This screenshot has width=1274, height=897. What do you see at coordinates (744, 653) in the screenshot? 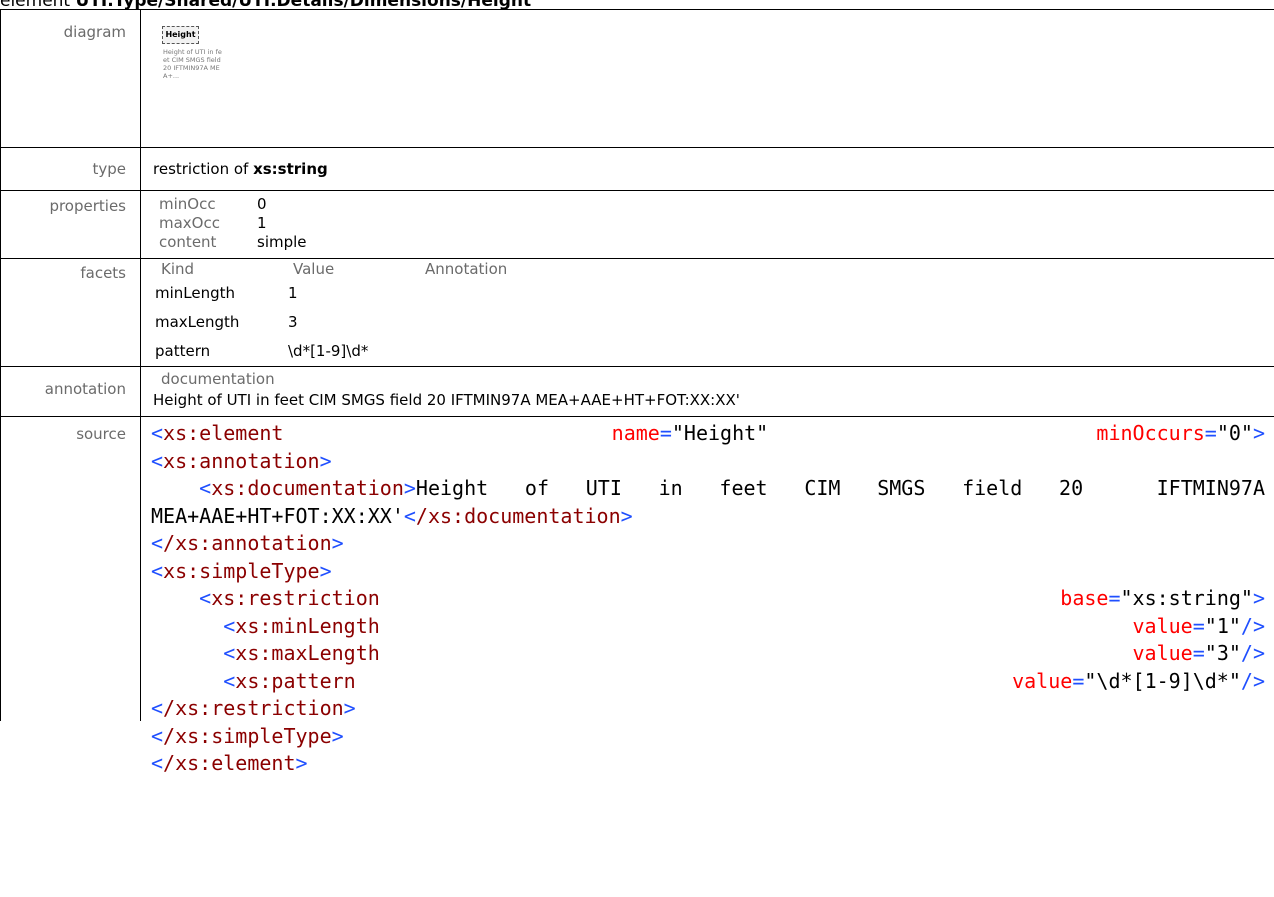
I see `source-line: <xs:maxLength value="3"/>` at bounding box center [744, 653].